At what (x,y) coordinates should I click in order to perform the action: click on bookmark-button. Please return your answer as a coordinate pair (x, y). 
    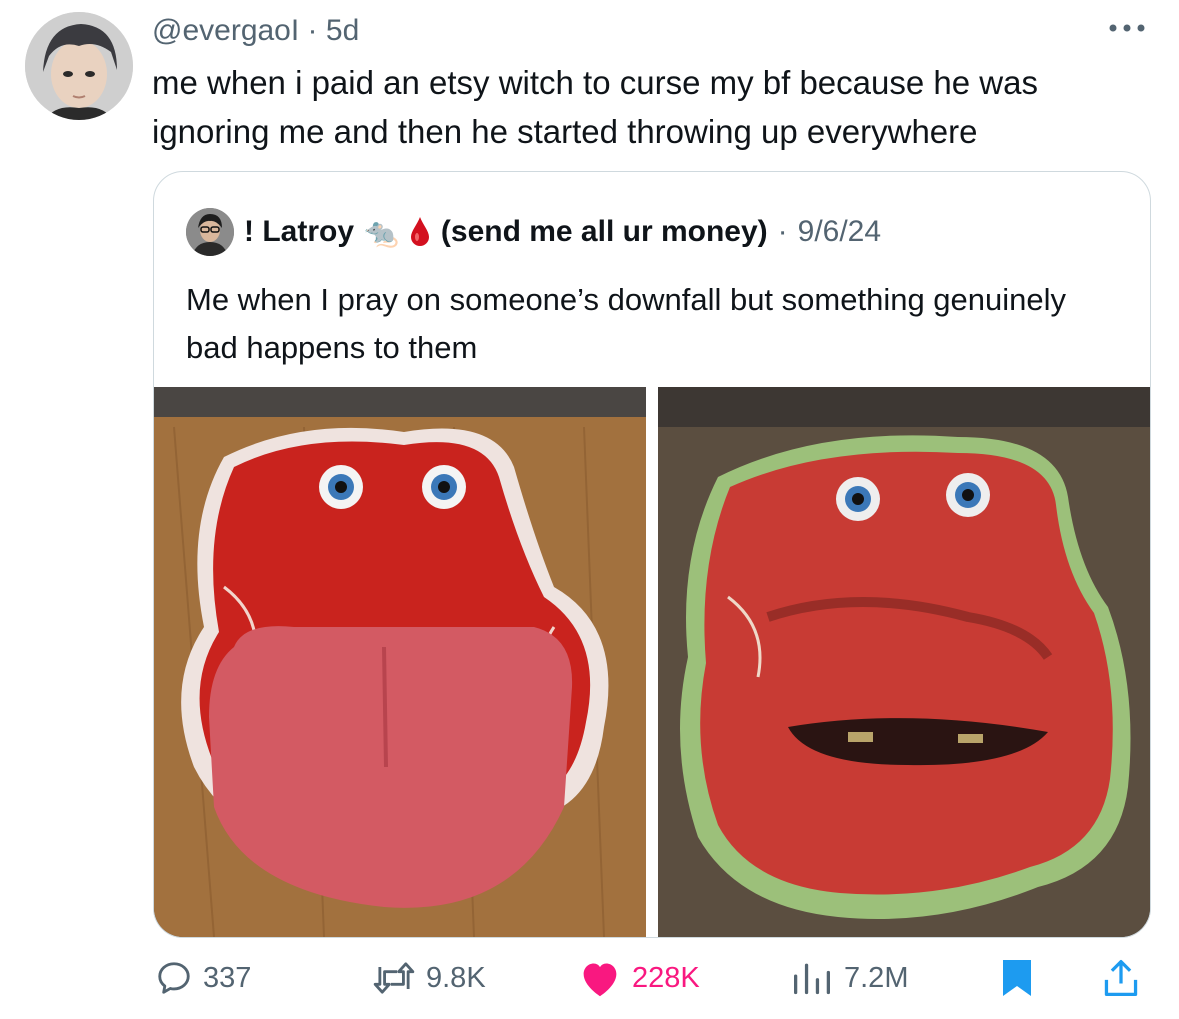
    Looking at the image, I should click on (1017, 978).